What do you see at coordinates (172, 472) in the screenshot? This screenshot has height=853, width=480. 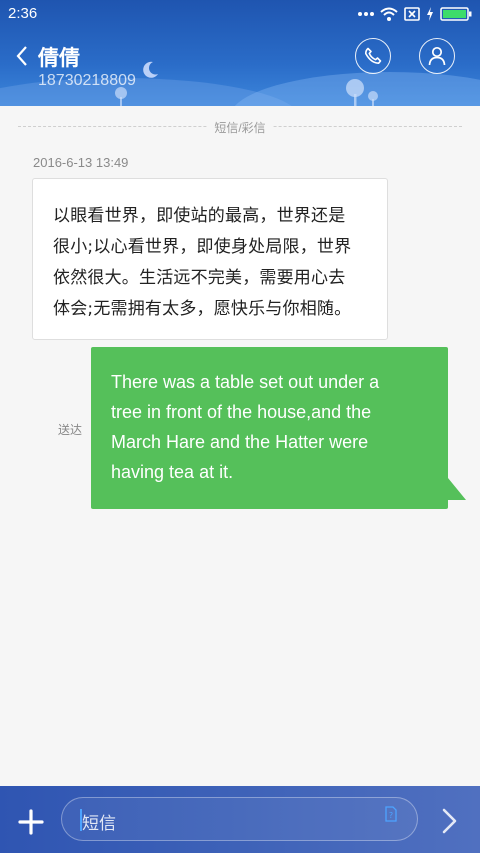 I see `text-line: having tea at it.` at bounding box center [172, 472].